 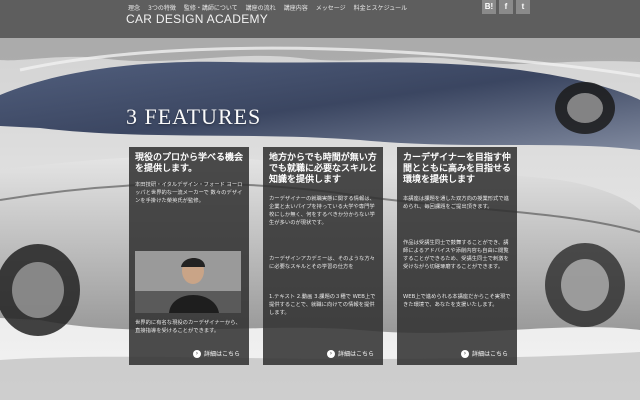 What do you see at coordinates (322, 263) in the screenshot?
I see `feature-card-text-2: カーデザインアカデミーは、そのような方々に必要なスキルとその学習の仕方を` at bounding box center [322, 263].